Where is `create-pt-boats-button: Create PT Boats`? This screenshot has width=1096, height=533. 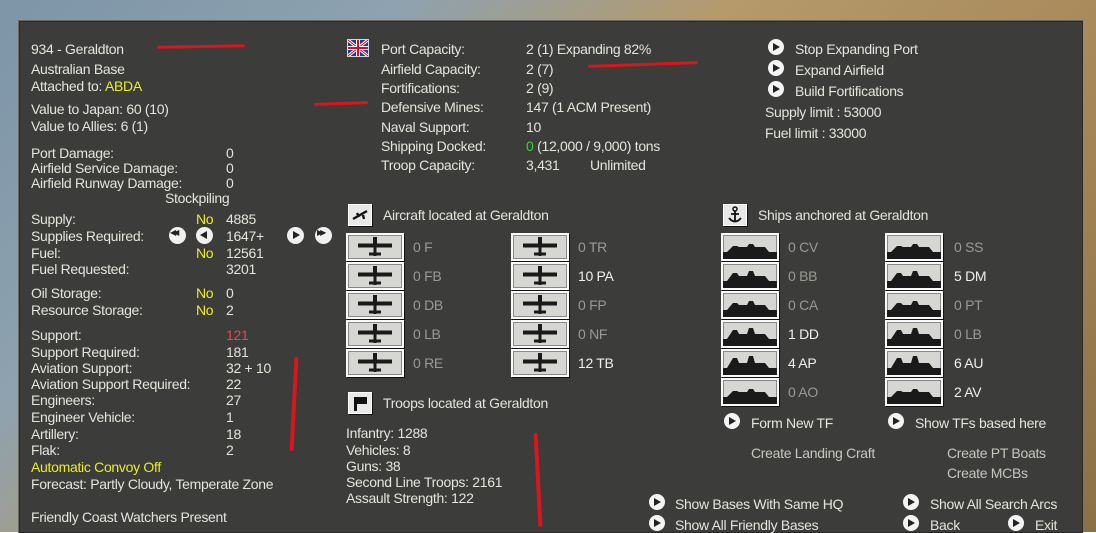
create-pt-boats-button: Create PT Boats is located at coordinates (996, 453).